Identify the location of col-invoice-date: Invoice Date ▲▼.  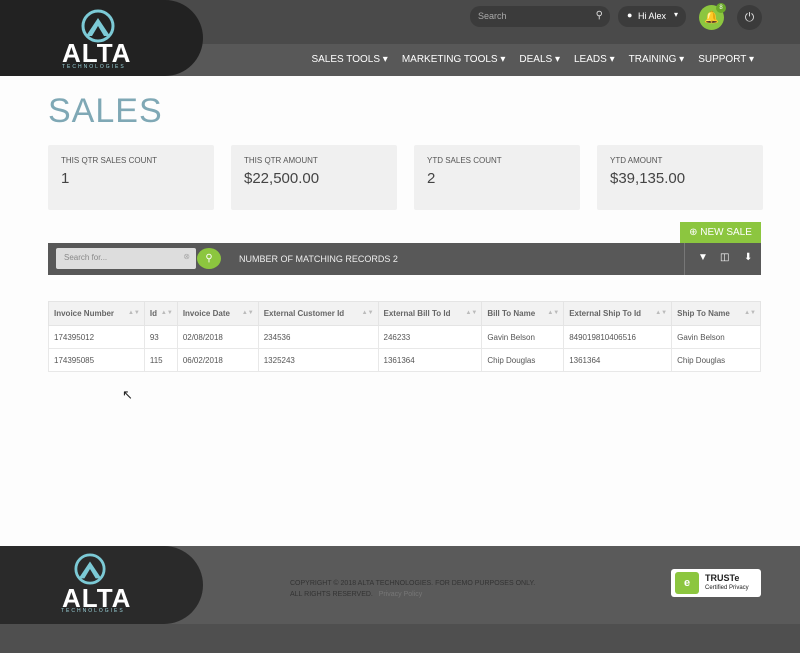
(217, 313).